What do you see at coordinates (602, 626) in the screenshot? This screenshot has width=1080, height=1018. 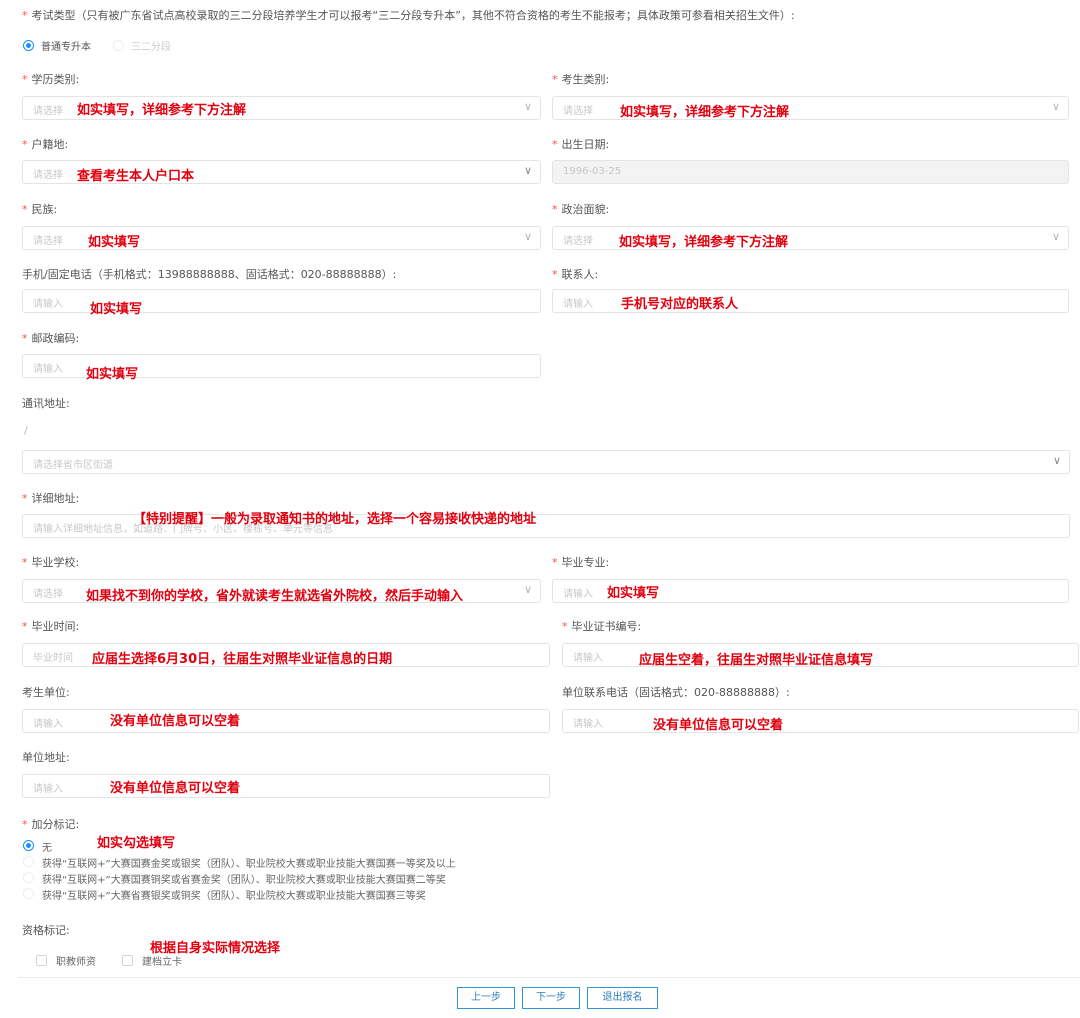 I see `cert-no-label: * 毕业证书编号:` at bounding box center [602, 626].